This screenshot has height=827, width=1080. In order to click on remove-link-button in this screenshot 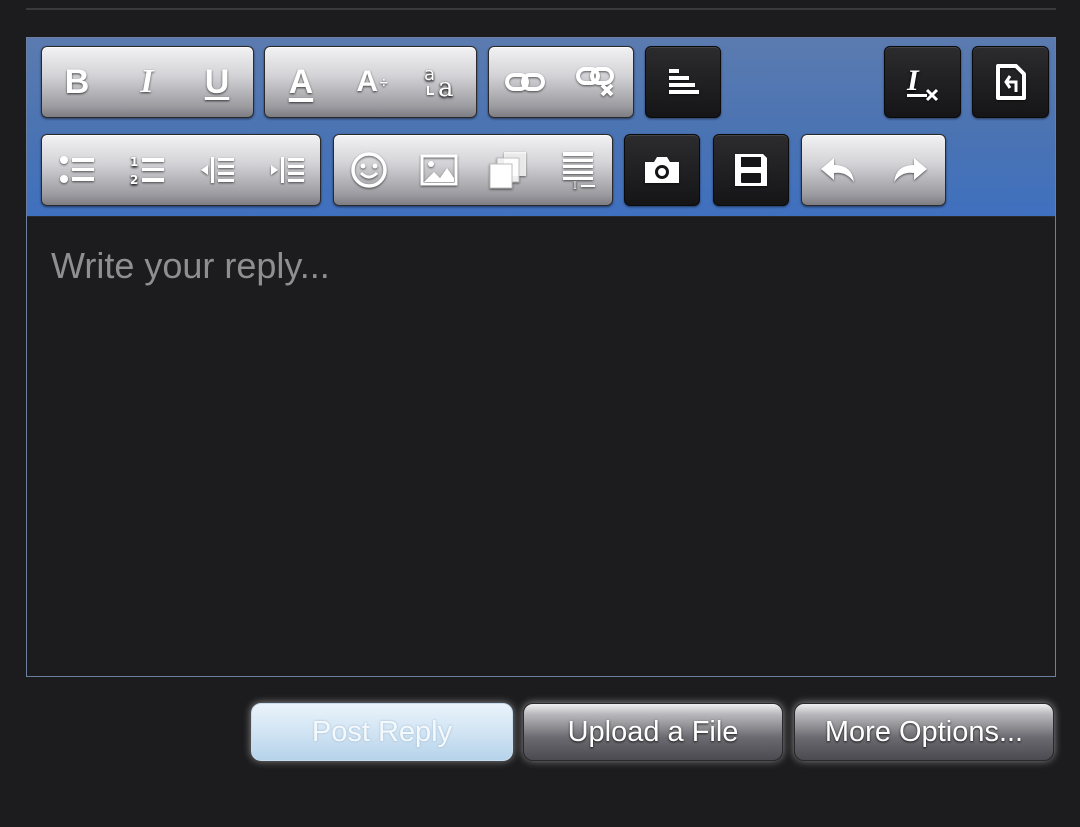, I will do `click(597, 82)`.